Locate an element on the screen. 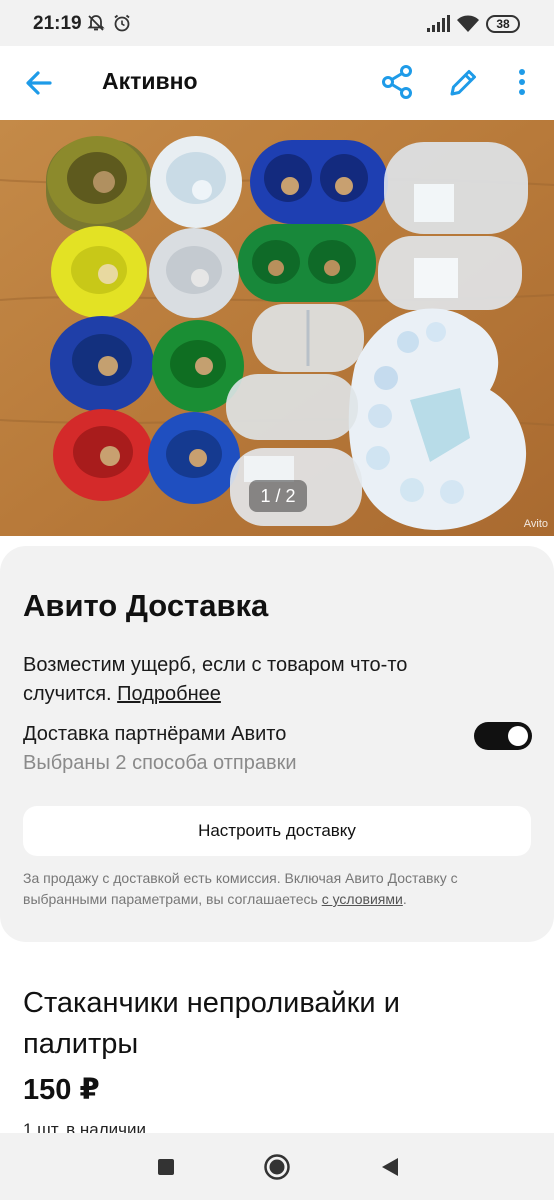 This screenshot has height=1200, width=554. avito-watermark: Avito is located at coordinates (535, 524).